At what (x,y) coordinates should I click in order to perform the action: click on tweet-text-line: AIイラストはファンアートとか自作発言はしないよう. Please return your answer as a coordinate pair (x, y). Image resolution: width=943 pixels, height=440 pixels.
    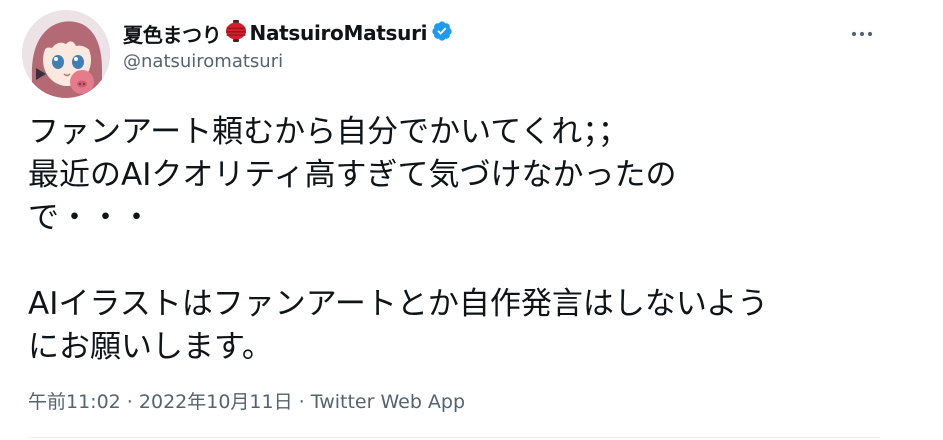
    Looking at the image, I should click on (398, 304).